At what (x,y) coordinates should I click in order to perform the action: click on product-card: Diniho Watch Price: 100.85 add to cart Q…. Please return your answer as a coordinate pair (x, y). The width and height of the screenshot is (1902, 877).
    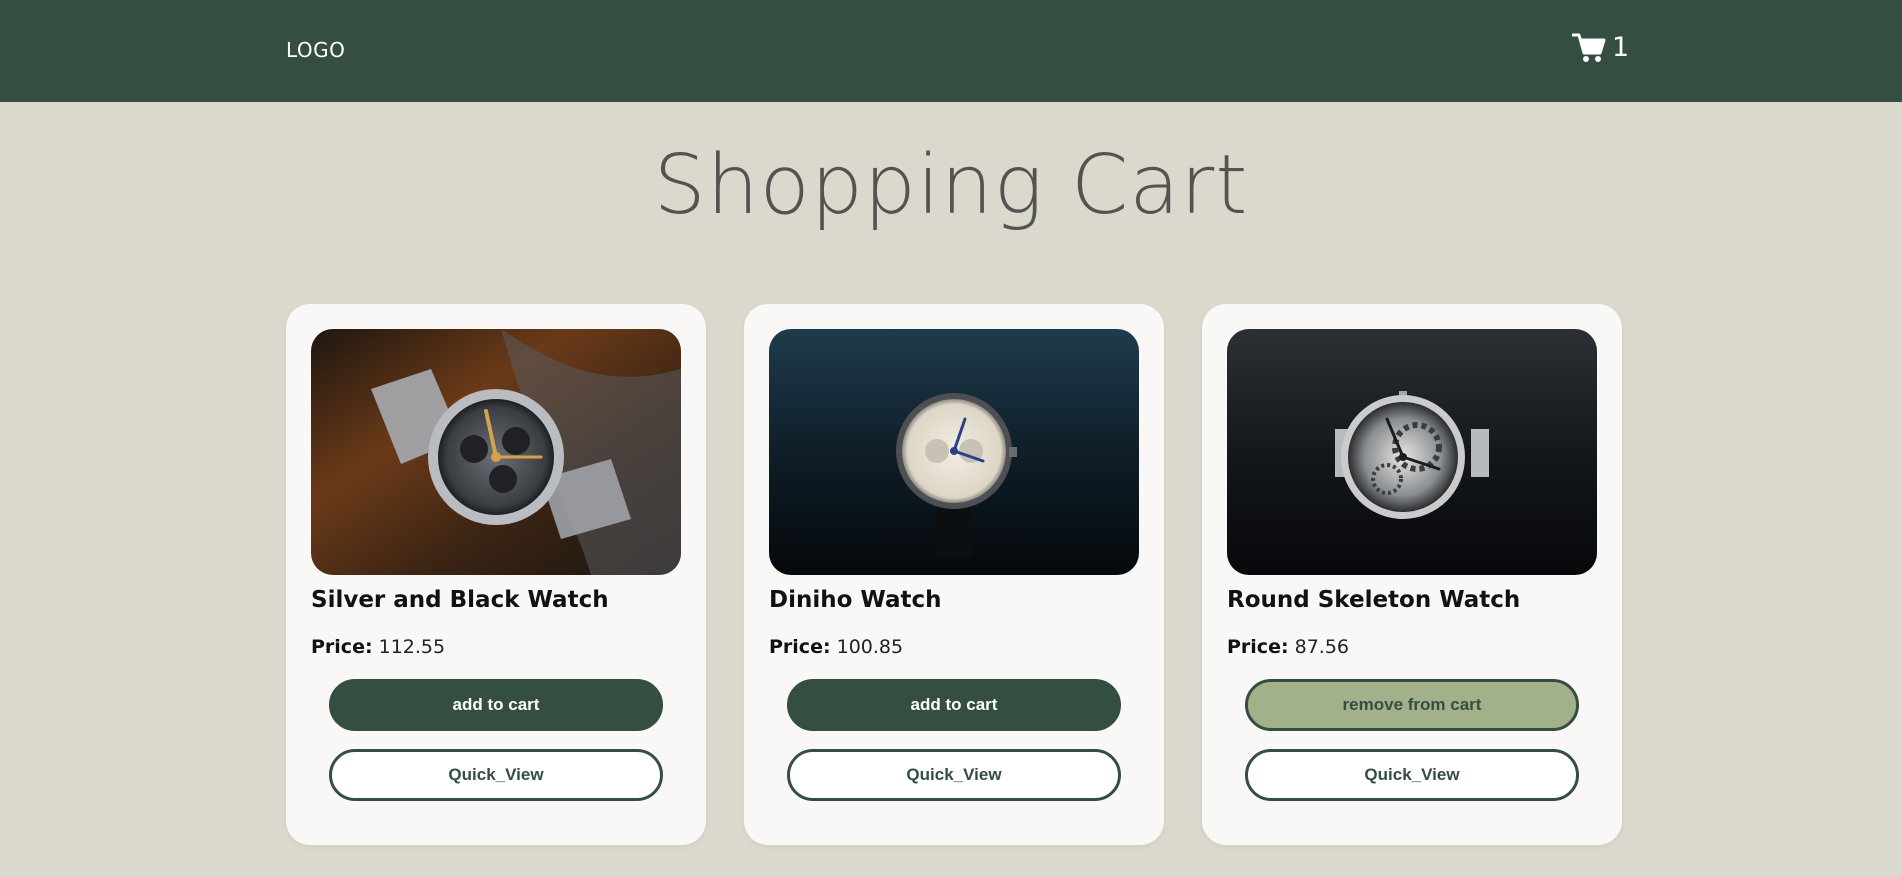
    Looking at the image, I should click on (954, 574).